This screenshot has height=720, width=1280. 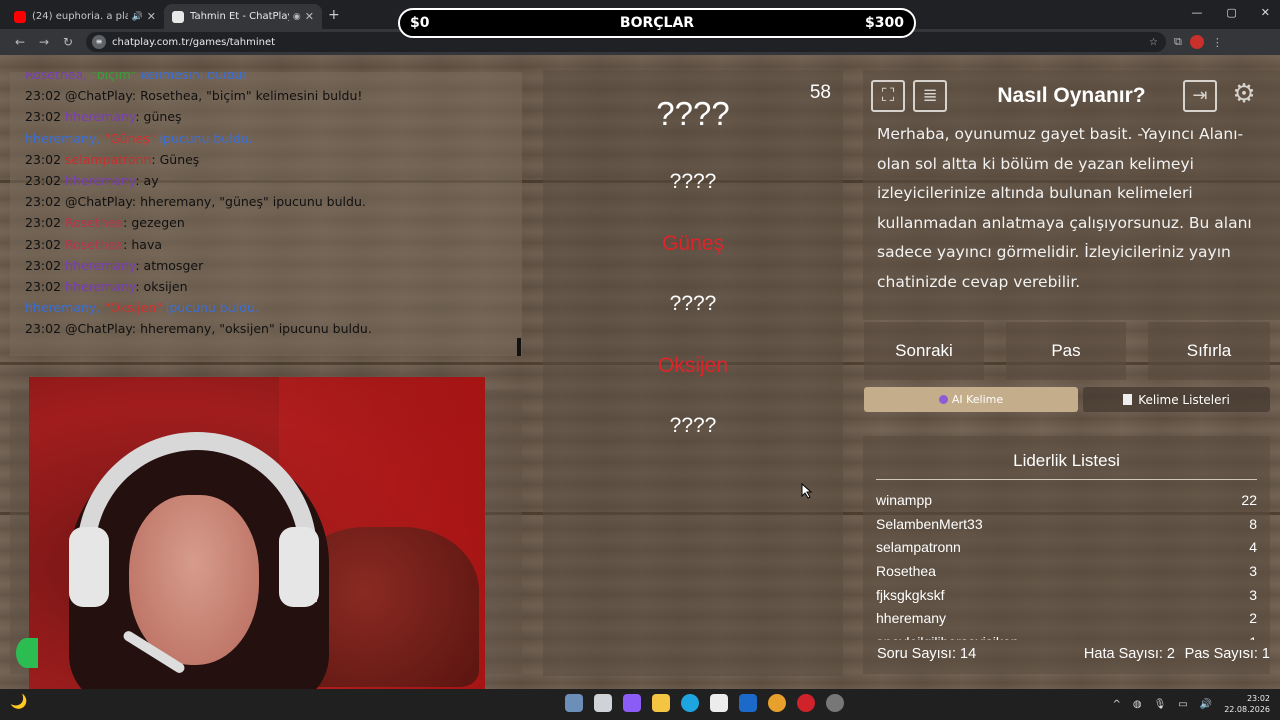 I want to click on chat-scrollbar, so click(x=519, y=347).